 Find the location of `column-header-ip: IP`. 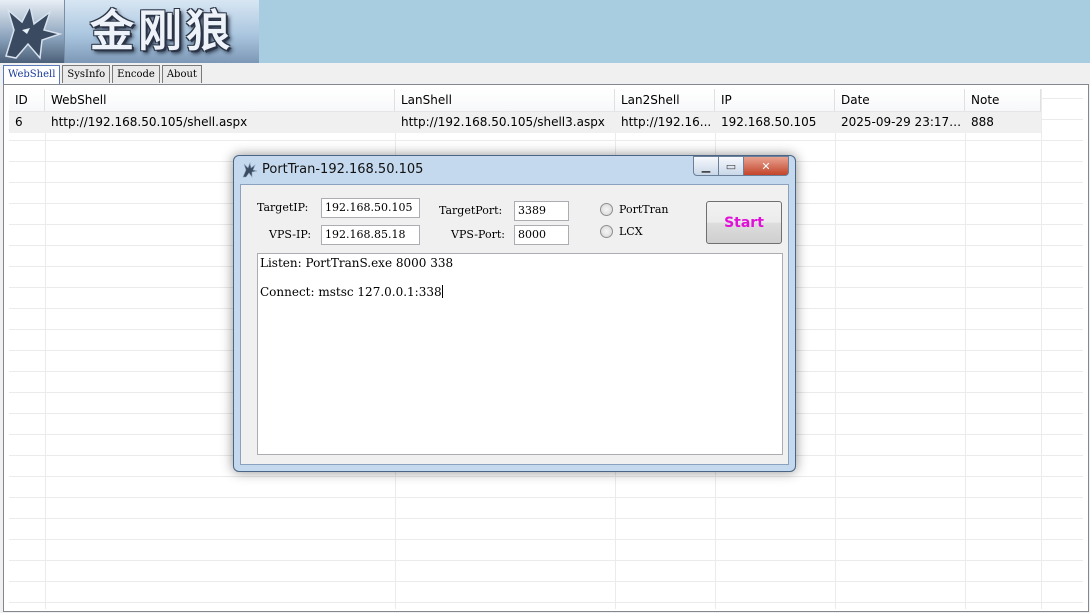

column-header-ip: IP is located at coordinates (775, 100).